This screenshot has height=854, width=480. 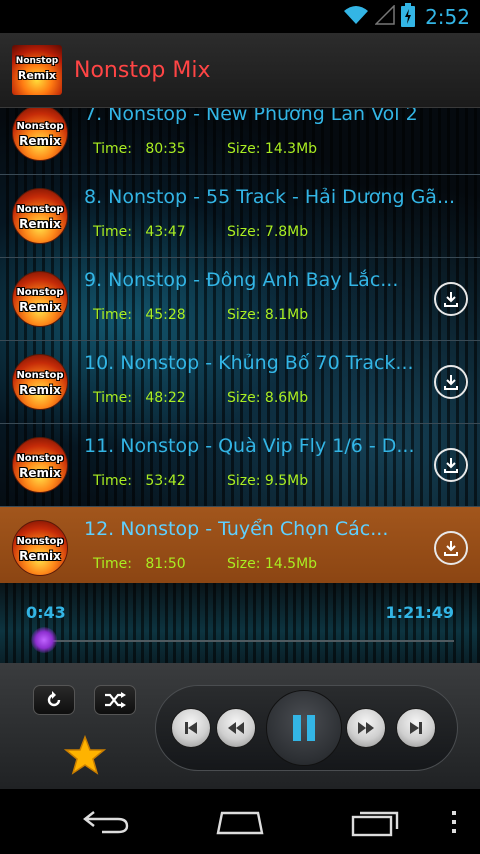 I want to click on track-size: Size: 9.5Mb, so click(x=267, y=481).